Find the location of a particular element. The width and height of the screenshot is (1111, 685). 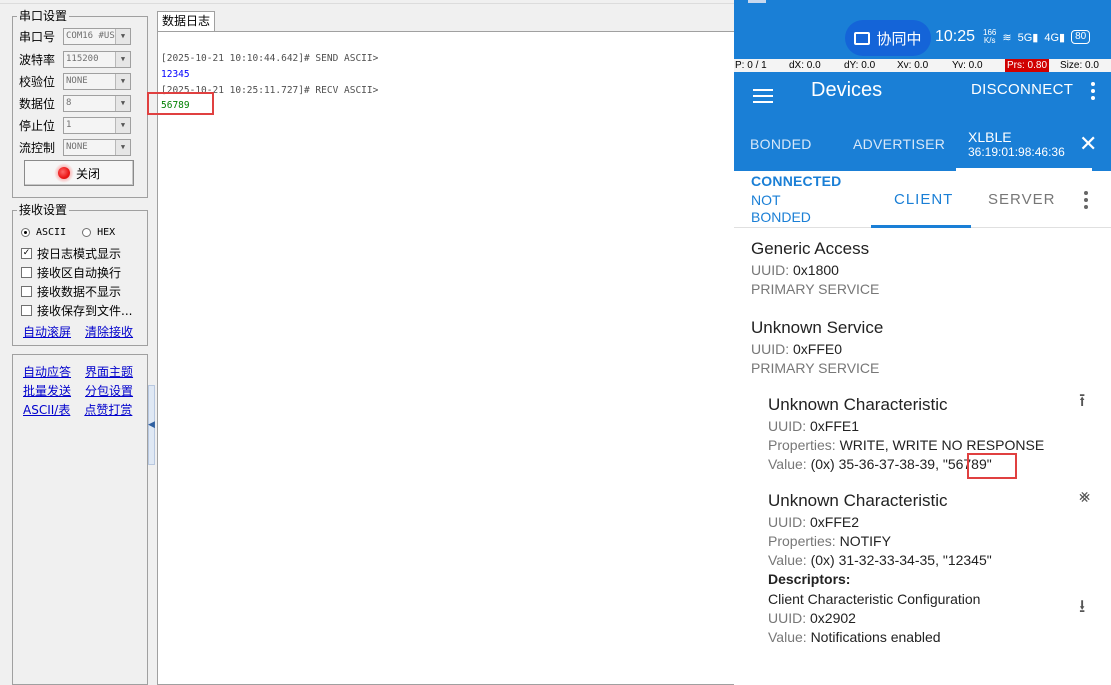

serial-settings-title: 串口设置 is located at coordinates (43, 16).